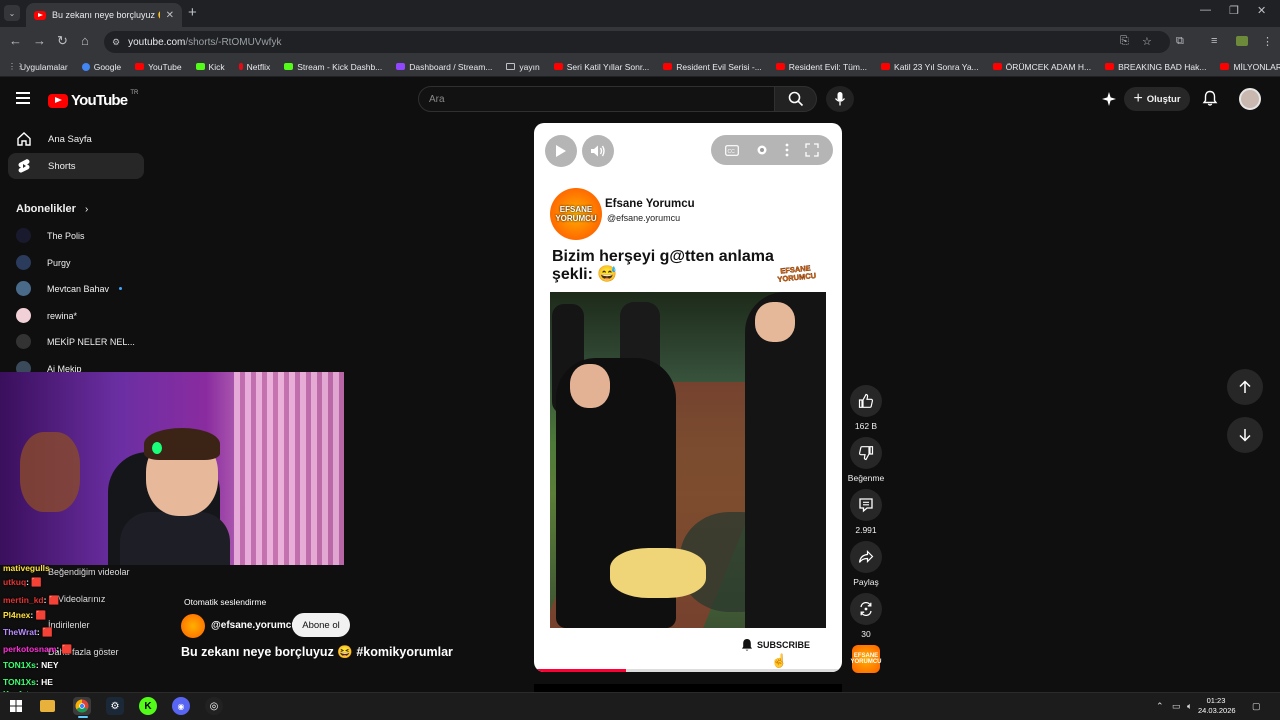 This screenshot has width=1280, height=720. What do you see at coordinates (775, 645) in the screenshot?
I see `subscribe-overlay-button: SUBSCRIBE` at bounding box center [775, 645].